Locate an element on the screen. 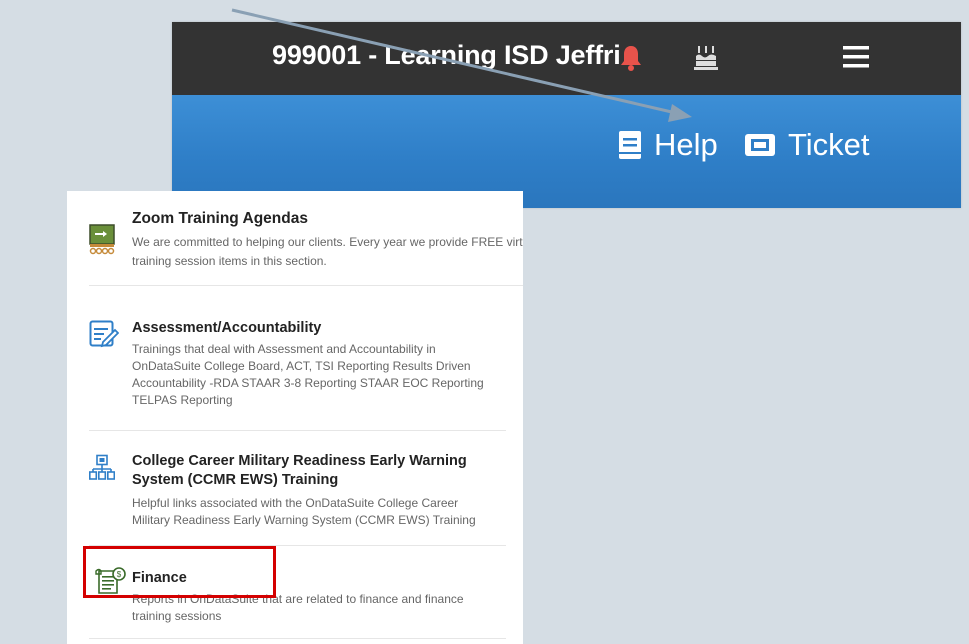 The width and height of the screenshot is (969, 644). top-navbar: 999001 - Learning ISD Jeffri is located at coordinates (566, 58).